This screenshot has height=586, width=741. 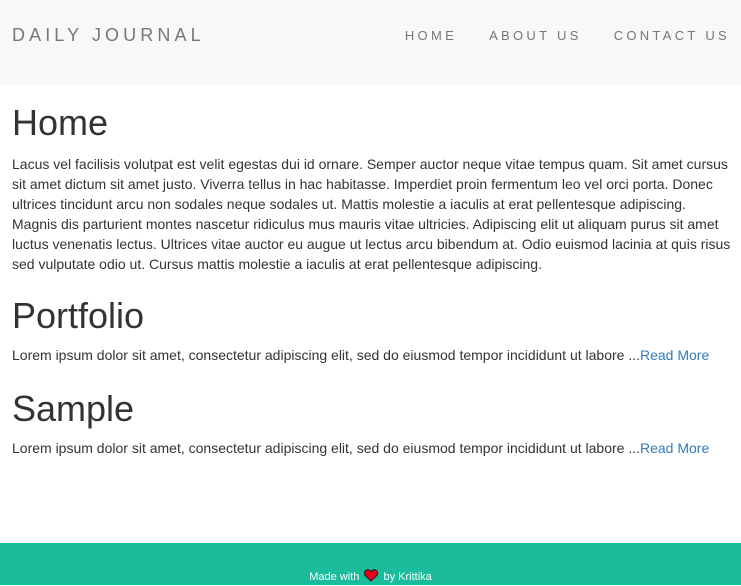 I want to click on nav-menu: HOME ABOUT US CONTACT US, so click(x=567, y=36).